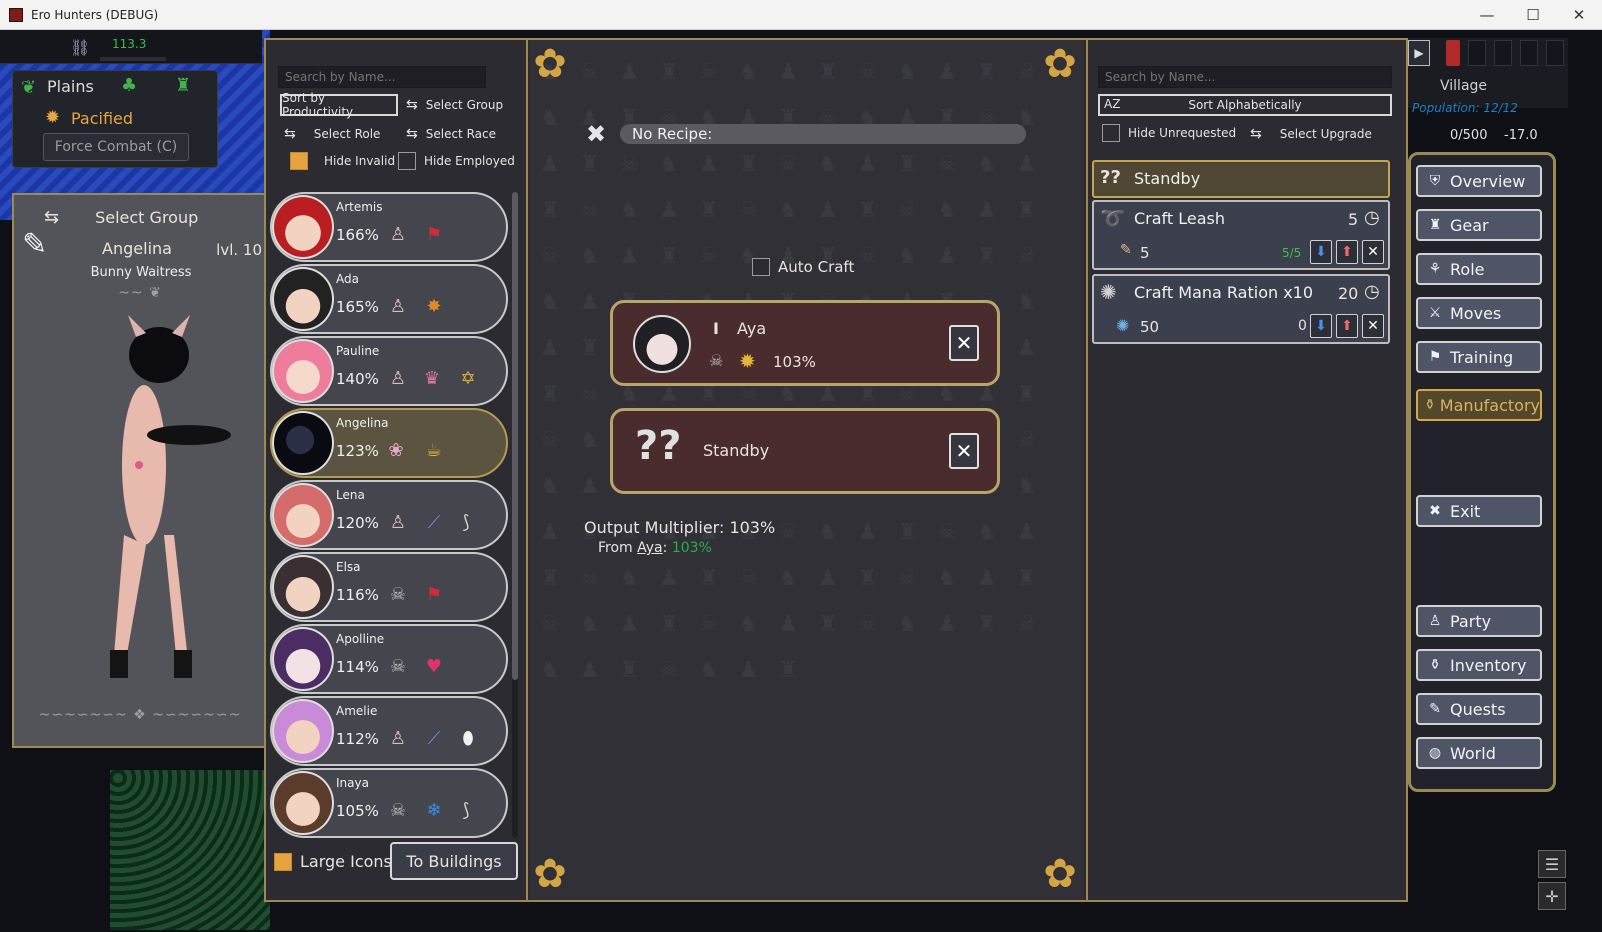  What do you see at coordinates (805, 451) in the screenshot?
I see `standby-slot: ?? Standby ✕` at bounding box center [805, 451].